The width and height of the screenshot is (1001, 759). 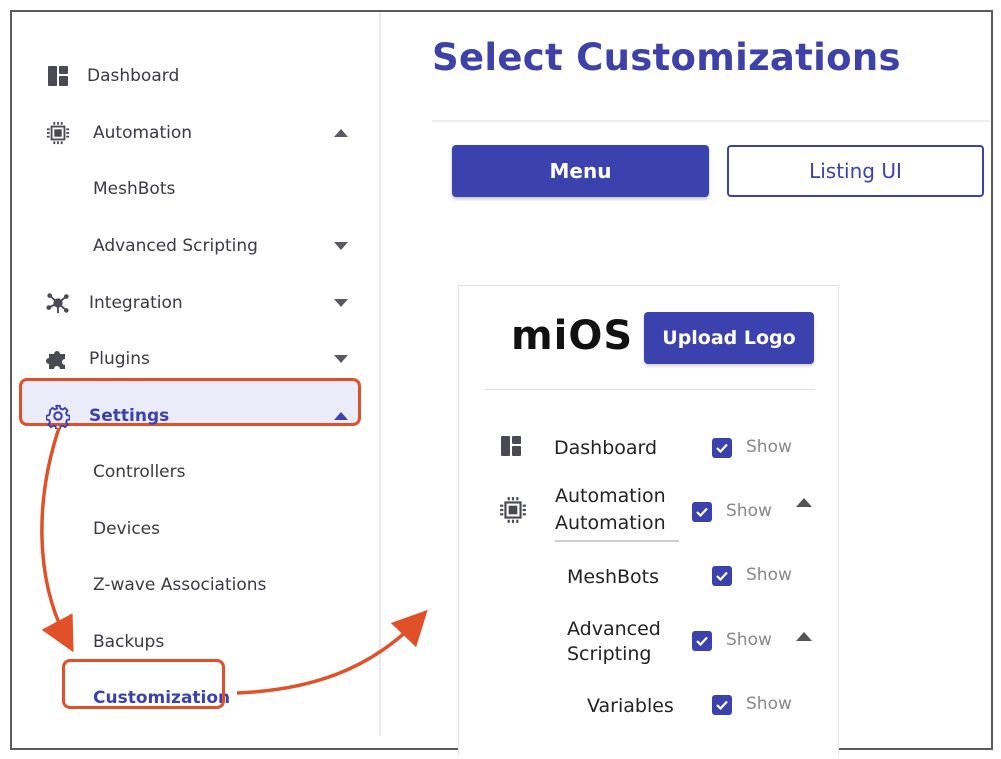 What do you see at coordinates (855, 171) in the screenshot?
I see `tab-listing-ui: Listing UI` at bounding box center [855, 171].